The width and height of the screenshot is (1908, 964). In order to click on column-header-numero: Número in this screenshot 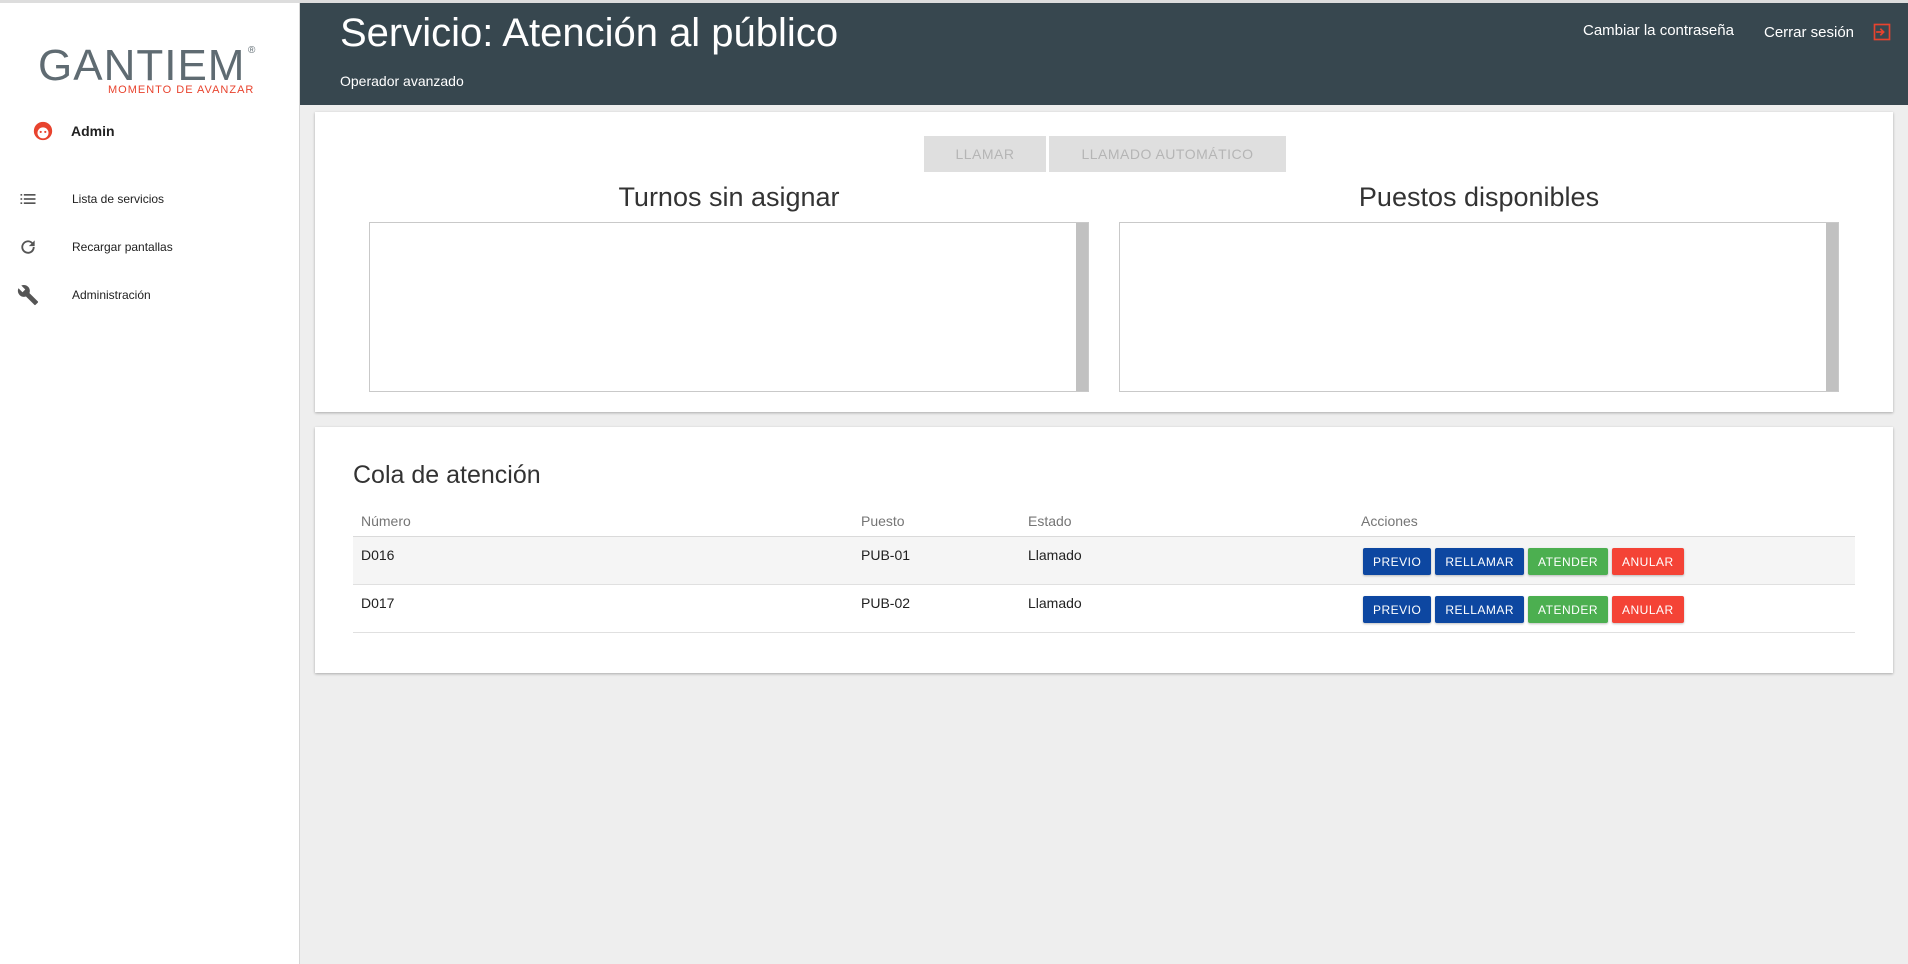, I will do `click(386, 521)`.